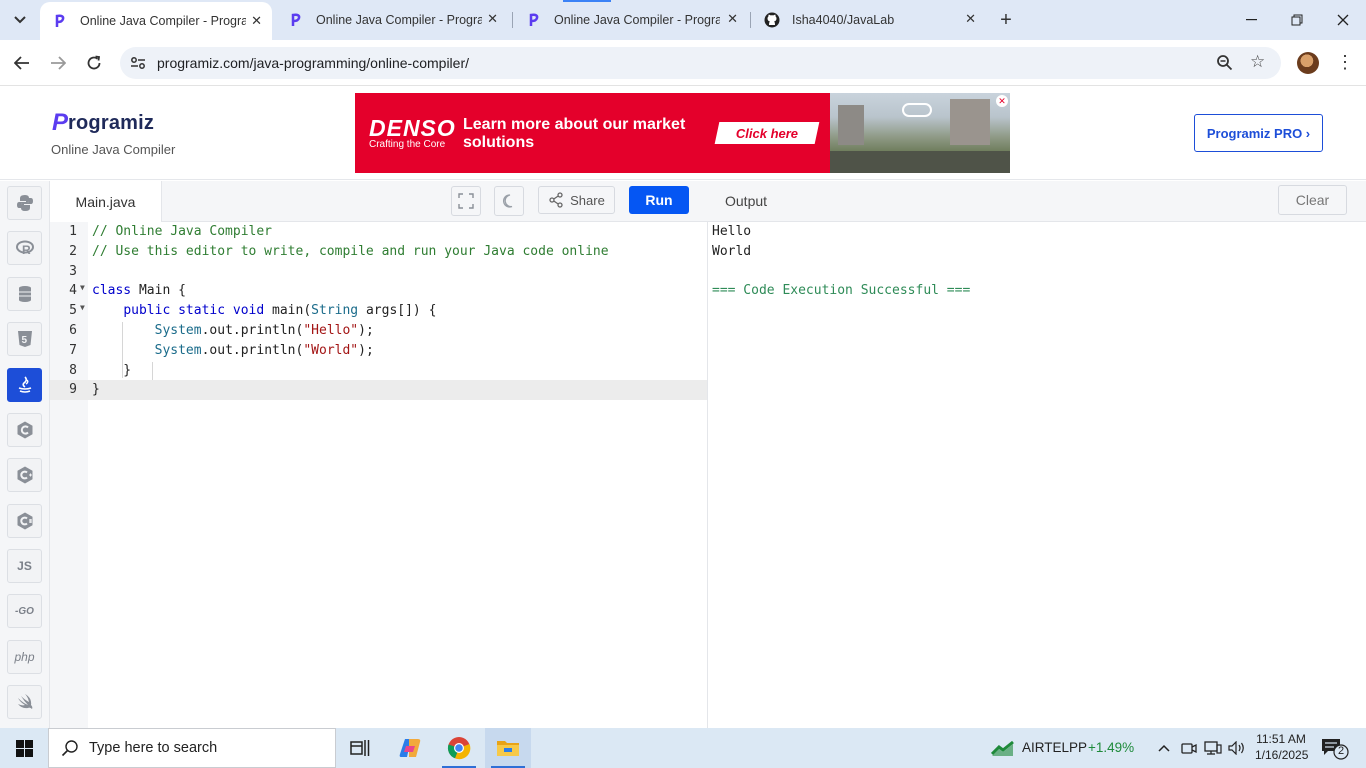  I want to click on chevron-down-icon, so click(20, 20).